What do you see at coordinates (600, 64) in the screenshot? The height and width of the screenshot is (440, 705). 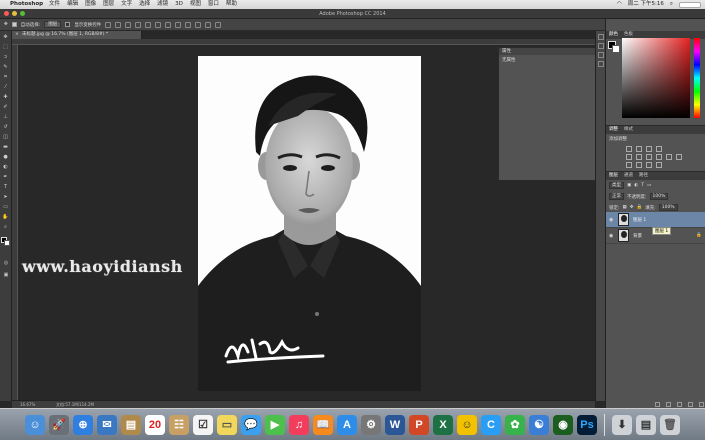 I see `paragraph-panel-icon` at bounding box center [600, 64].